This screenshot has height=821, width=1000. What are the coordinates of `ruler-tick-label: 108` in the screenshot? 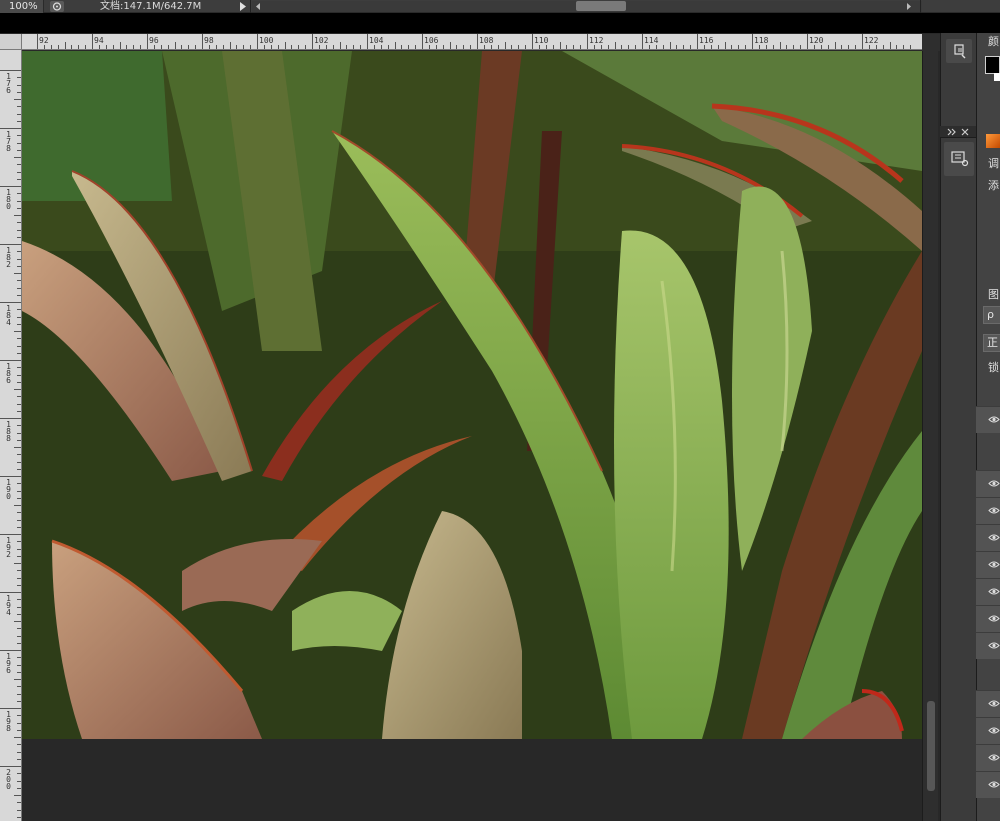 It's located at (486, 40).